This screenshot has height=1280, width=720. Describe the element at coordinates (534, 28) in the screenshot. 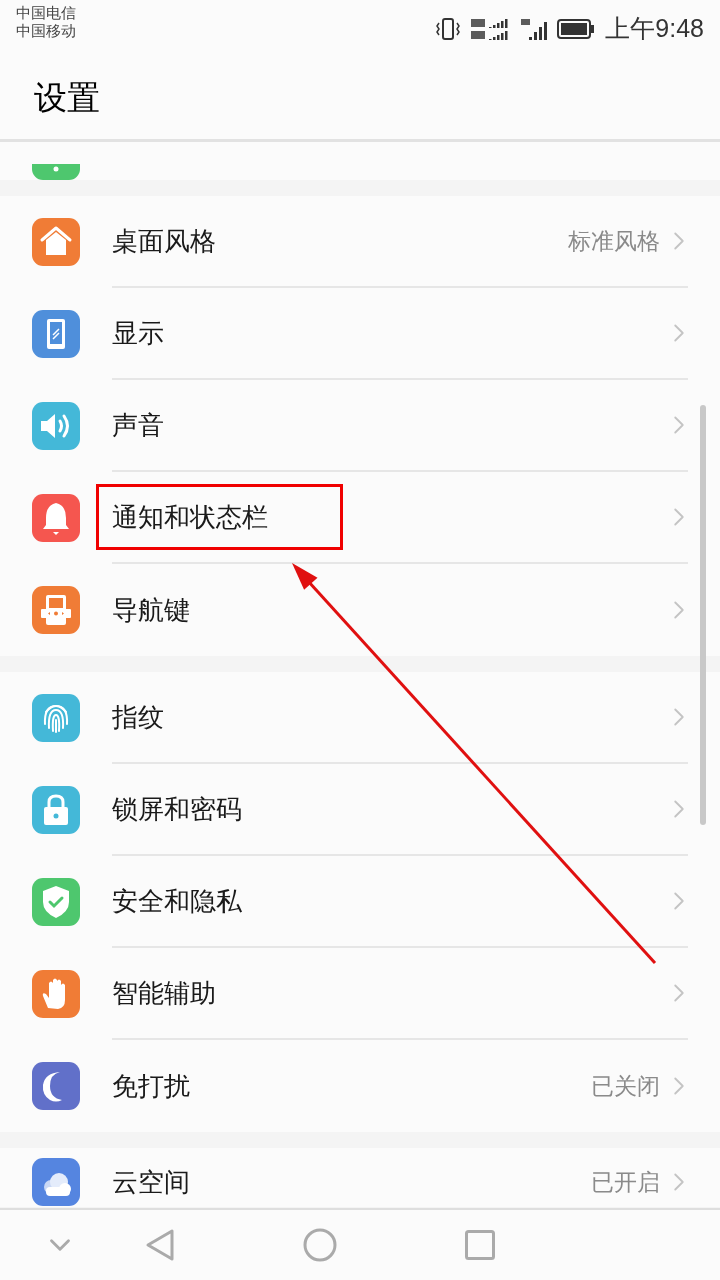

I see `signal-icon` at that location.